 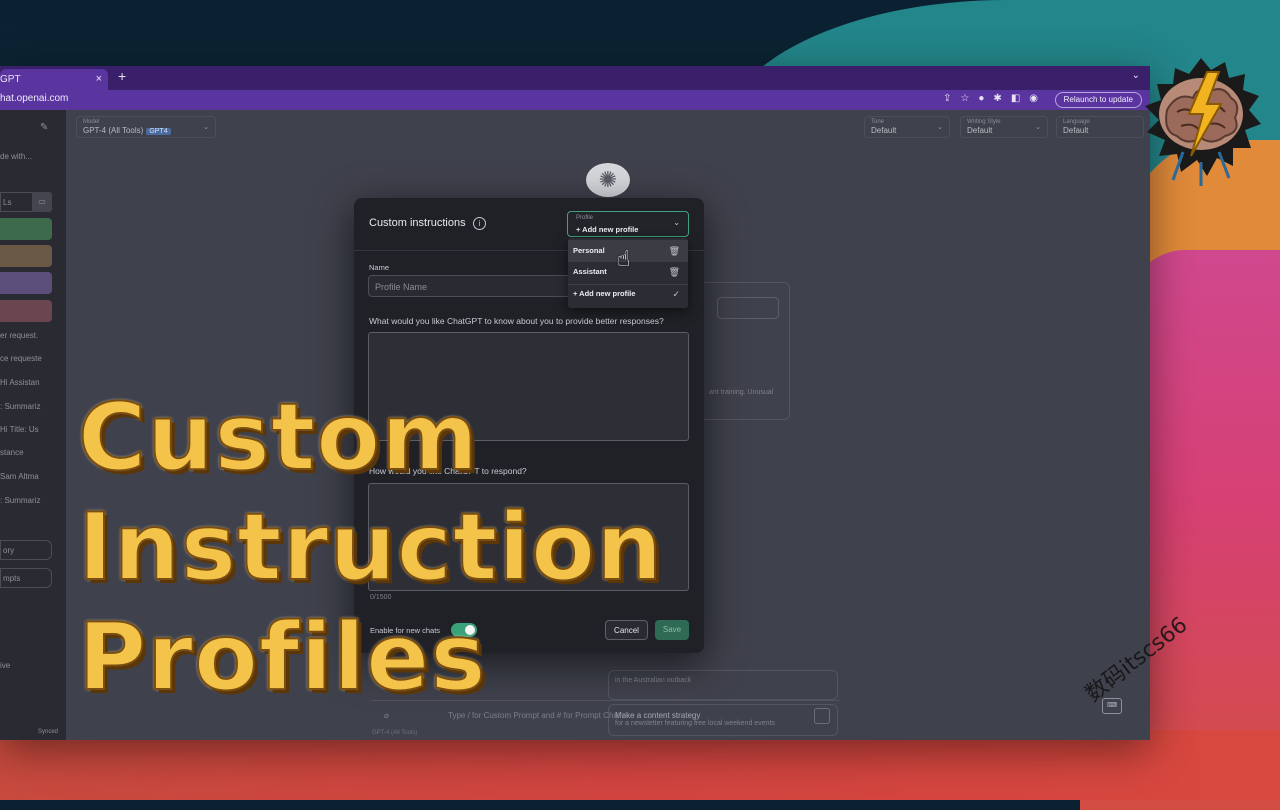 What do you see at coordinates (91, 122) in the screenshot?
I see `model-label: Model` at bounding box center [91, 122].